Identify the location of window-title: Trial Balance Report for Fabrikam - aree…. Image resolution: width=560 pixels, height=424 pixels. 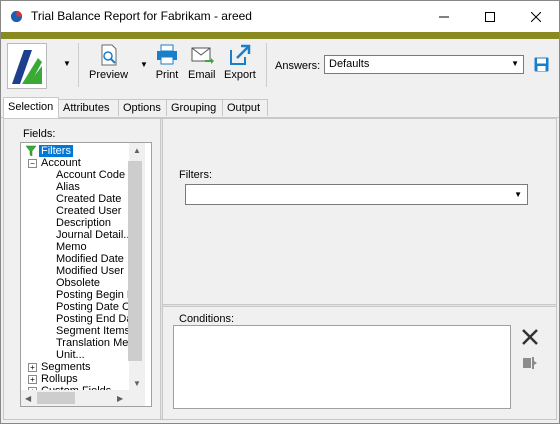
(141, 16).